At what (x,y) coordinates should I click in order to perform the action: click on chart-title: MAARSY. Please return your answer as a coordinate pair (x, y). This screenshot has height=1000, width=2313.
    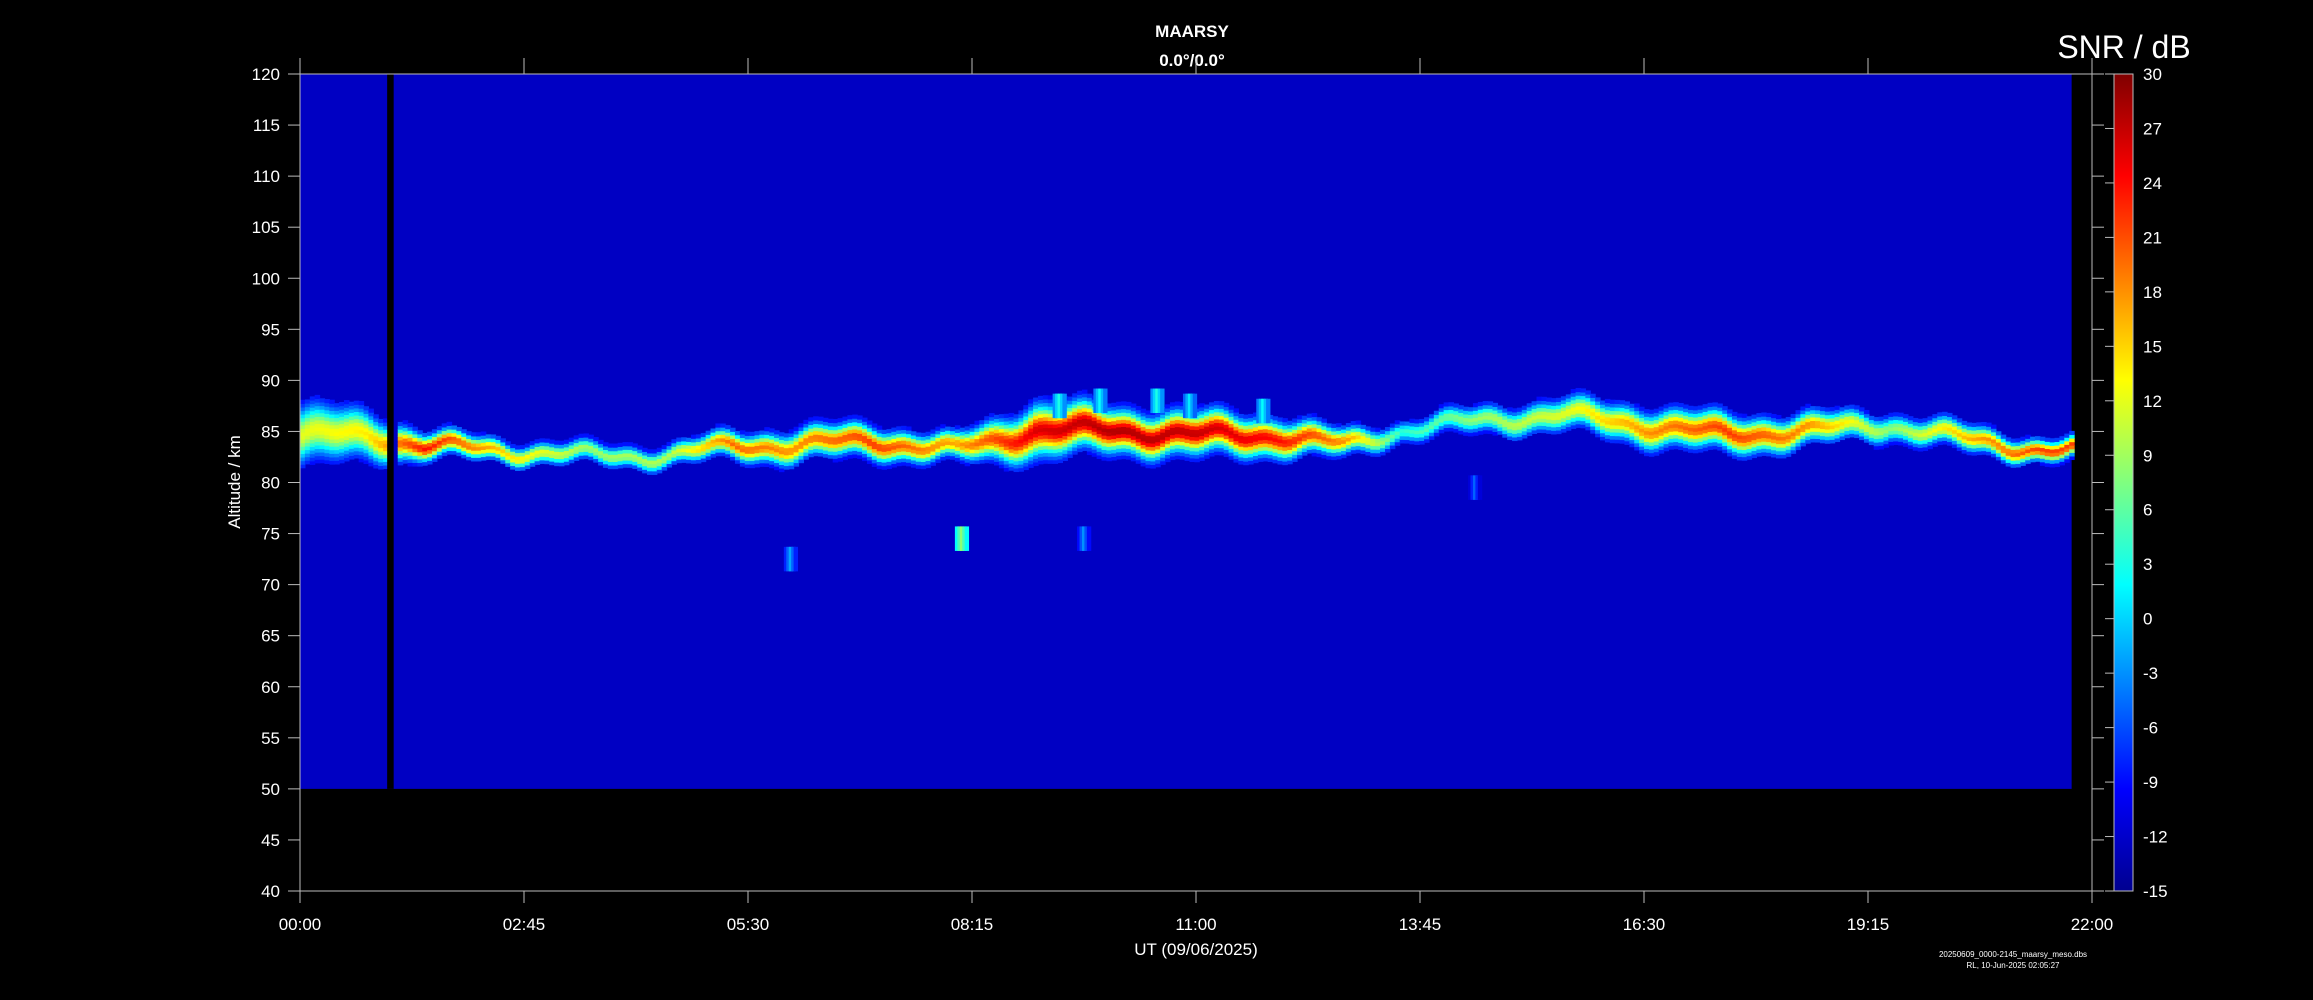
    Looking at the image, I should click on (1192, 31).